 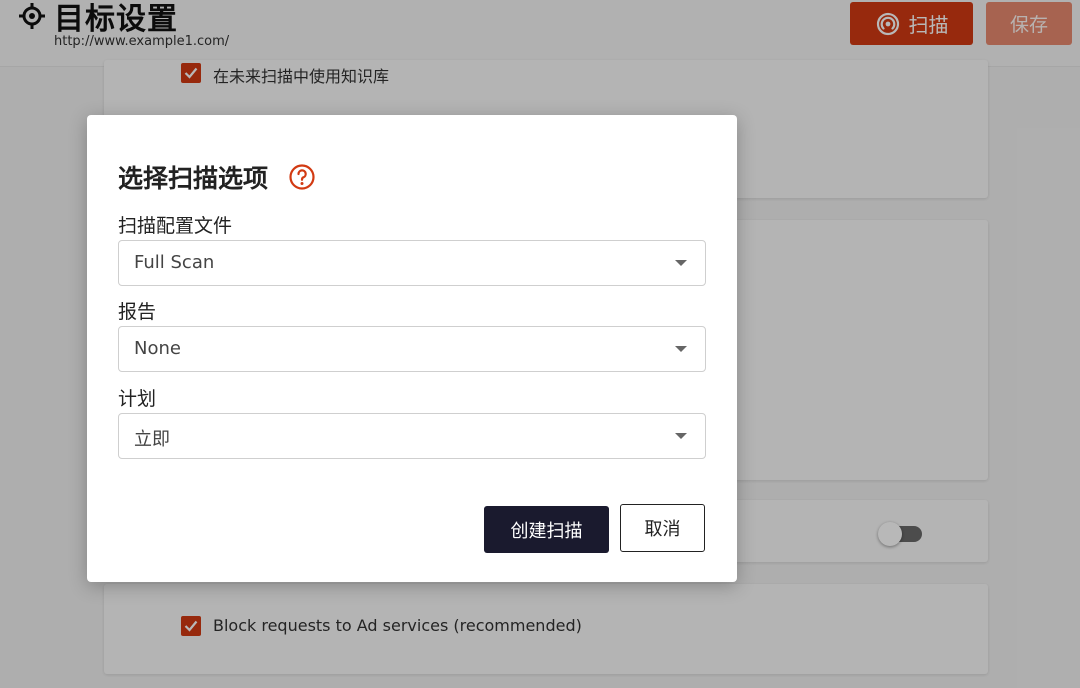 What do you see at coordinates (546, 529) in the screenshot?
I see `create-scan-button: 创建扫描` at bounding box center [546, 529].